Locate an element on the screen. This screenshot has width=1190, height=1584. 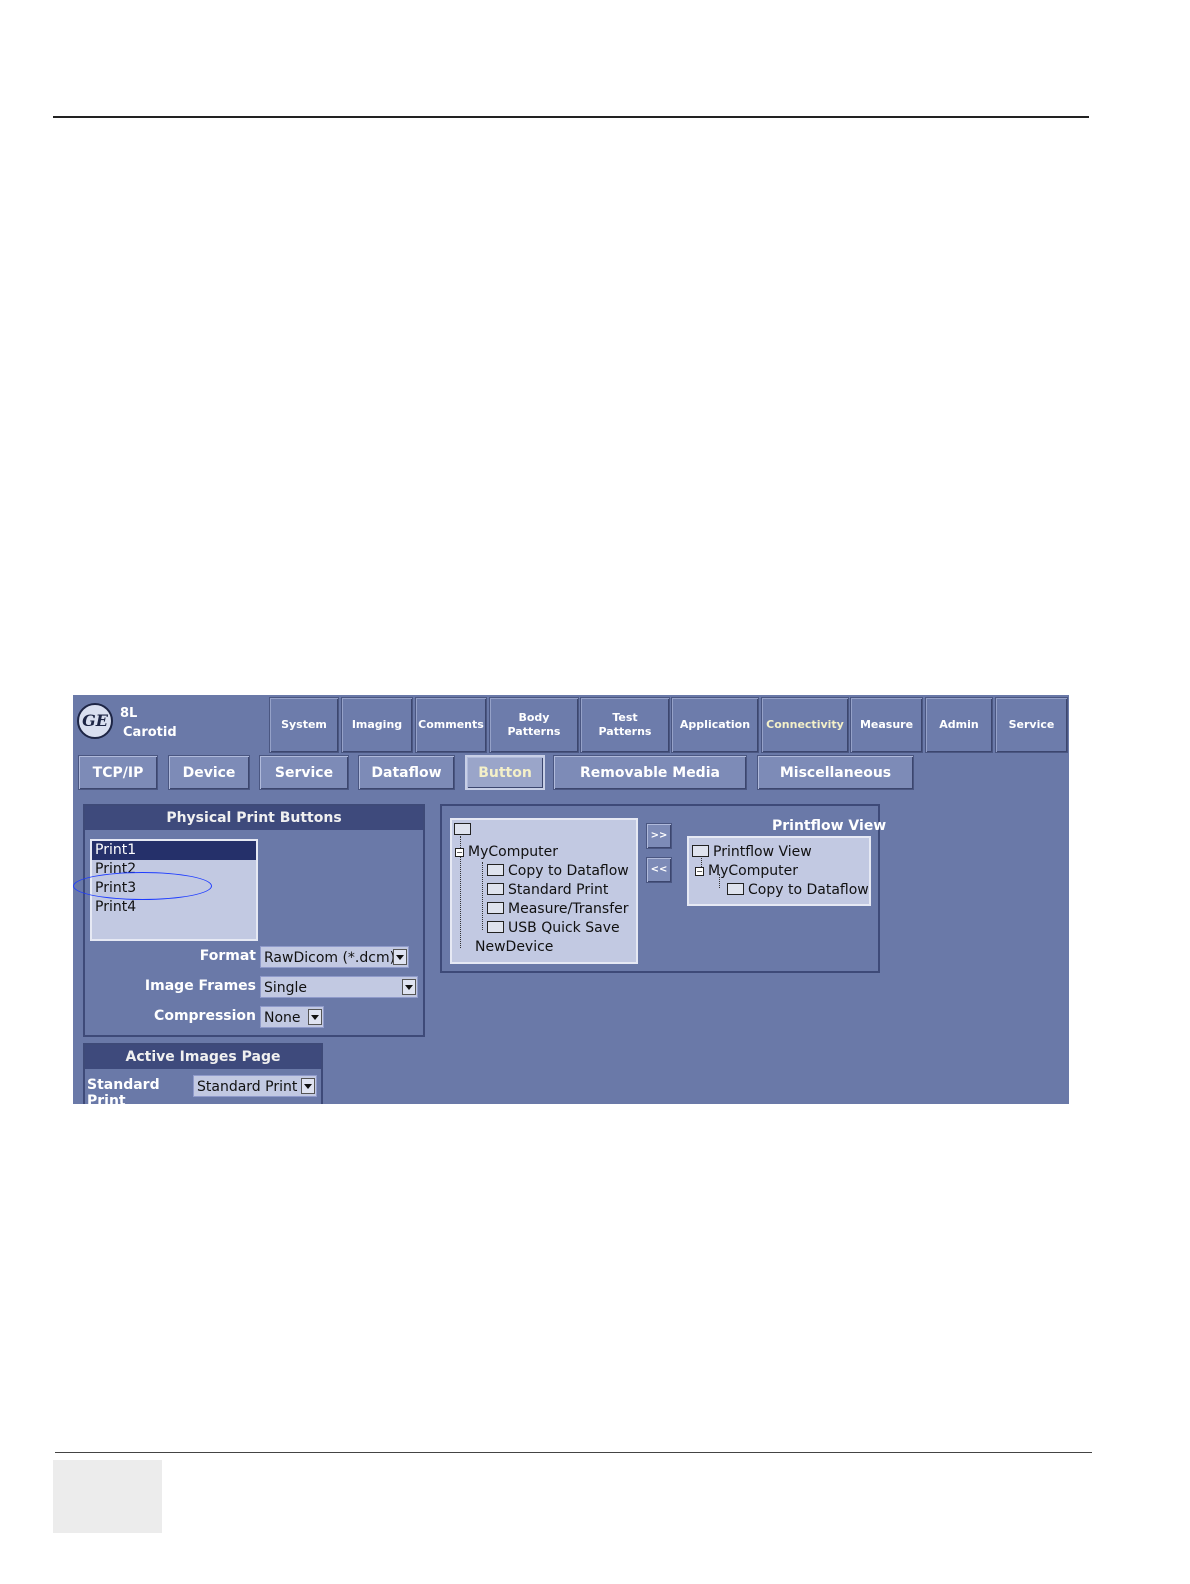
page-header-rule is located at coordinates (571, 117).